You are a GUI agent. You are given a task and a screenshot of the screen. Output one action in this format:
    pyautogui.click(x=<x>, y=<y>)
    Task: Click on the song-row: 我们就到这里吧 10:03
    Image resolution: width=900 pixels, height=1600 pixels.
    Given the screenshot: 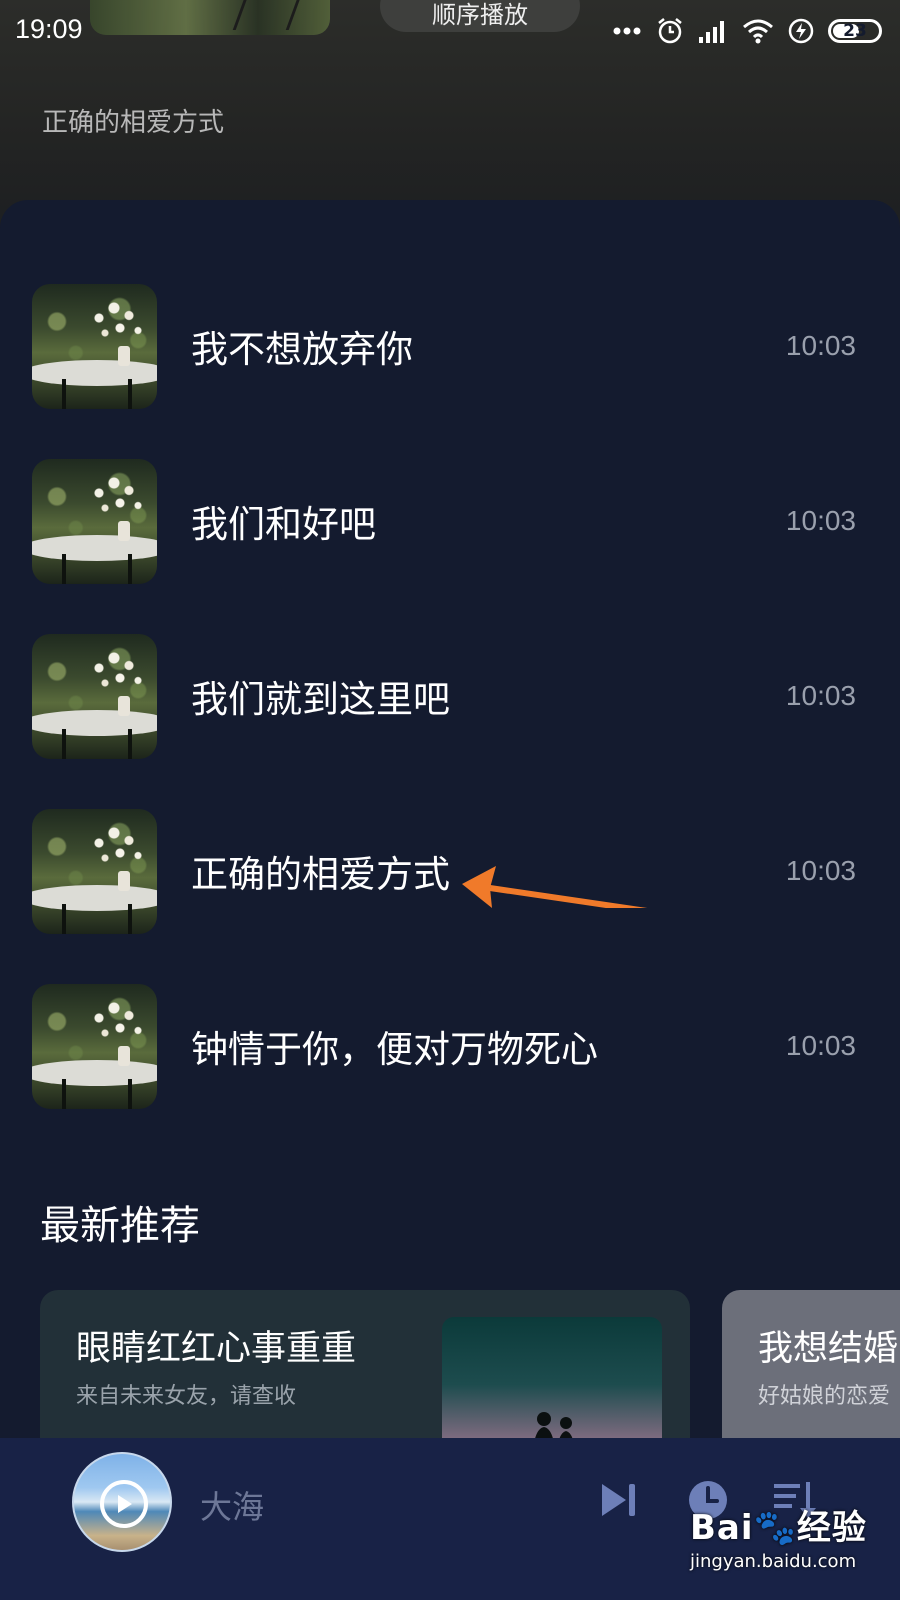 What is the action you would take?
    pyautogui.click(x=450, y=696)
    